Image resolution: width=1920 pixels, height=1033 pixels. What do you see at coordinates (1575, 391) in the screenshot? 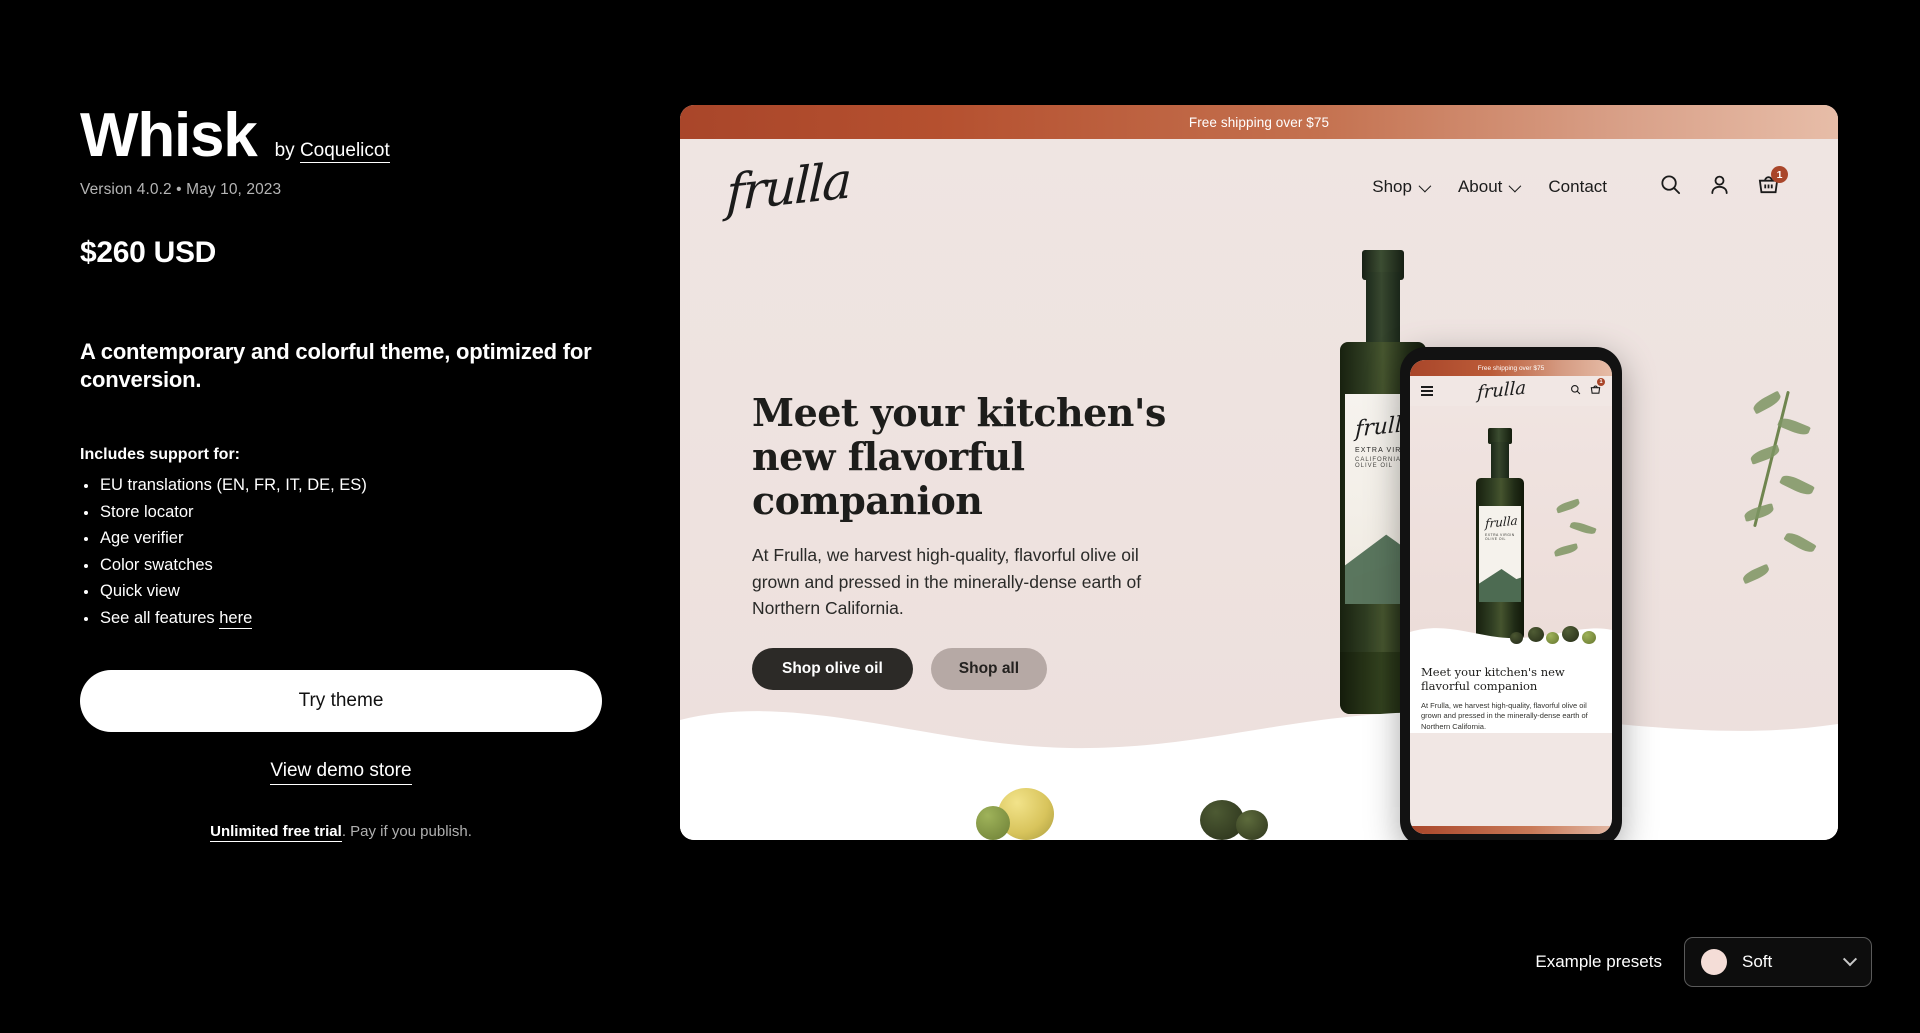
I see `mobile-search-icon` at bounding box center [1575, 391].